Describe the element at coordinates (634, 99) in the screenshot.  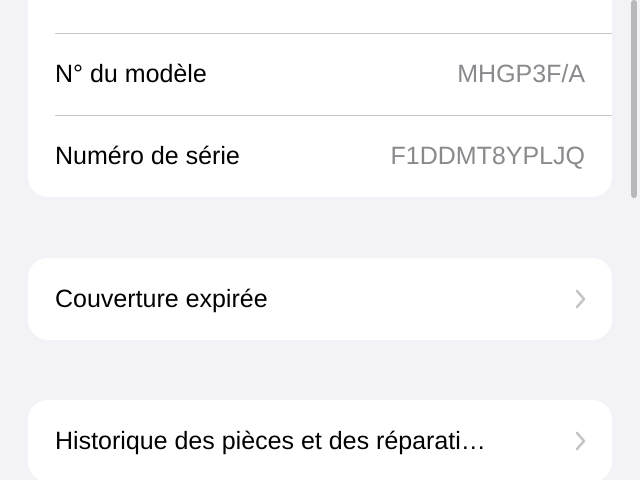
I see `scrollbar` at that location.